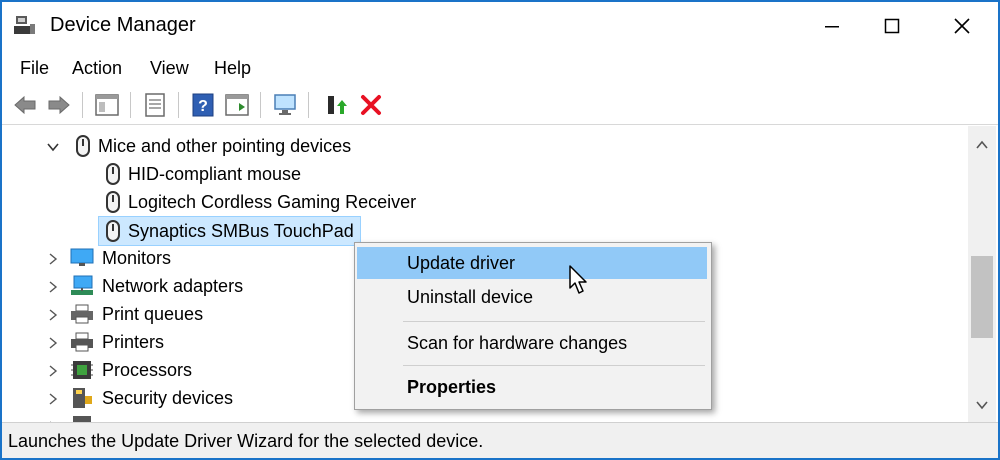 This screenshot has width=1000, height=460. What do you see at coordinates (155, 105) in the screenshot?
I see `properties-sheet-icon` at bounding box center [155, 105].